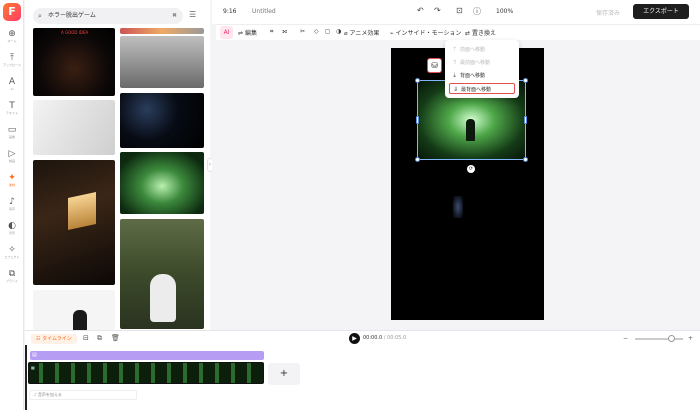 This screenshot has width=700, height=410. I want to click on help-icon: ⓘ, so click(477, 11).